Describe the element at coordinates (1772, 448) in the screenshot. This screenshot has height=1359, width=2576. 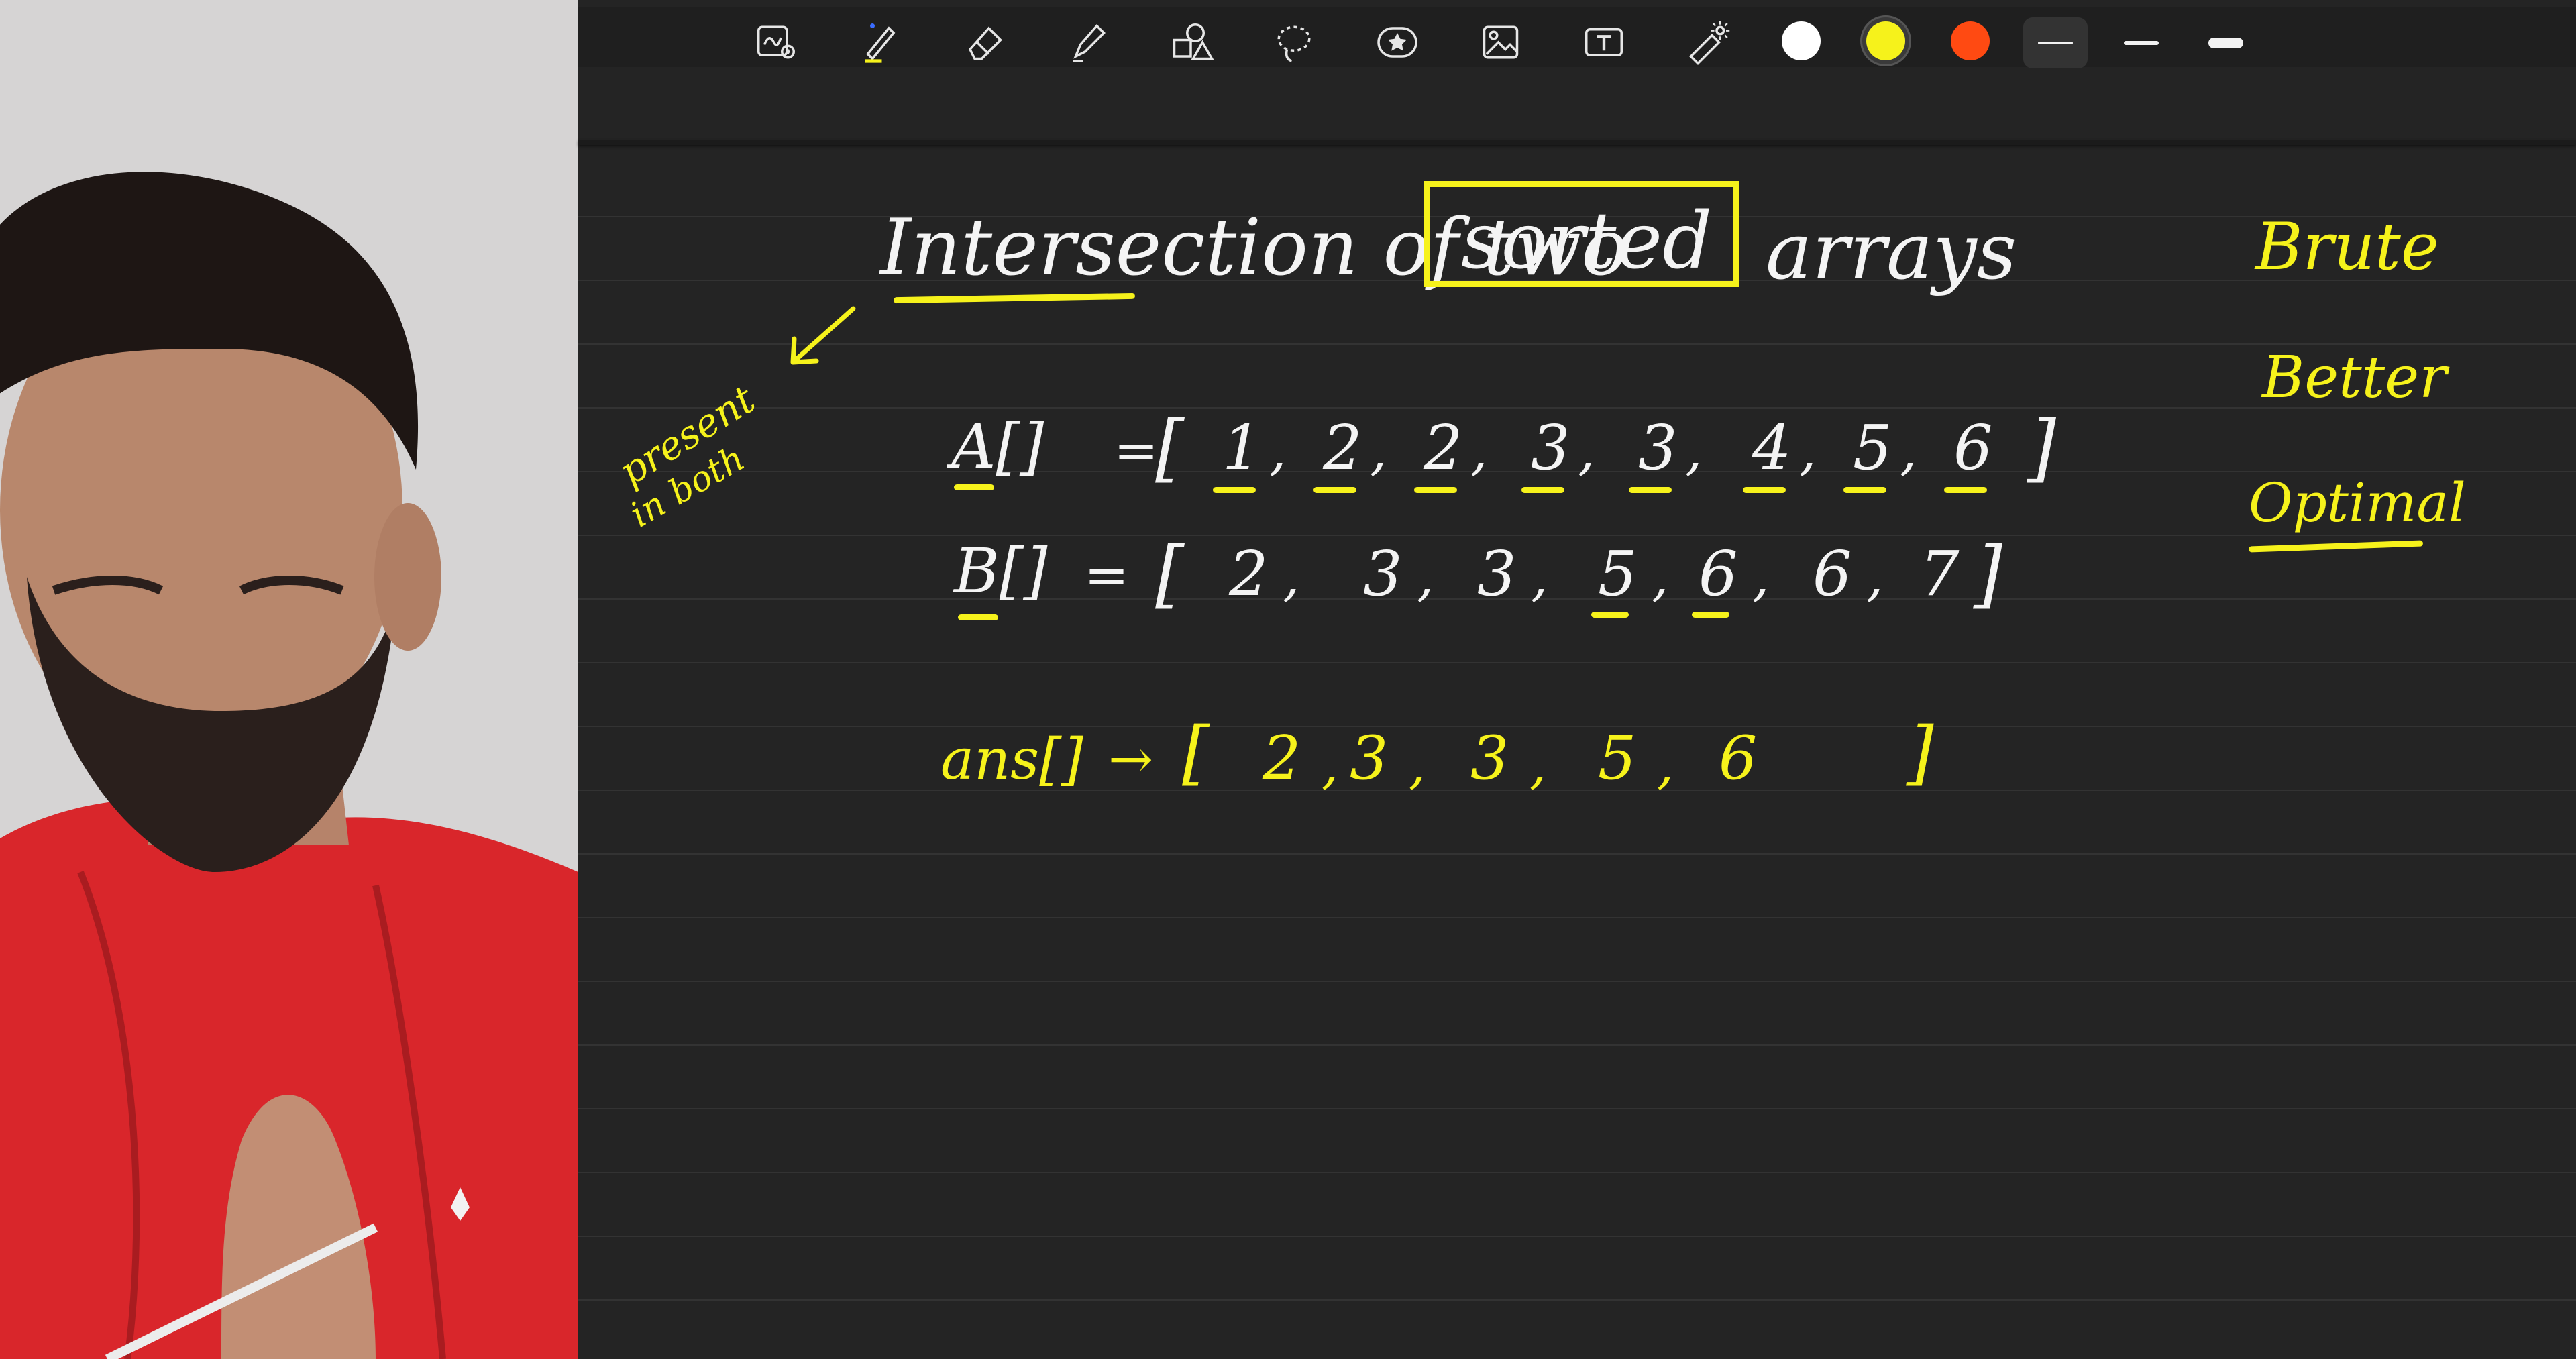
I see `array-a-value: 4` at that location.